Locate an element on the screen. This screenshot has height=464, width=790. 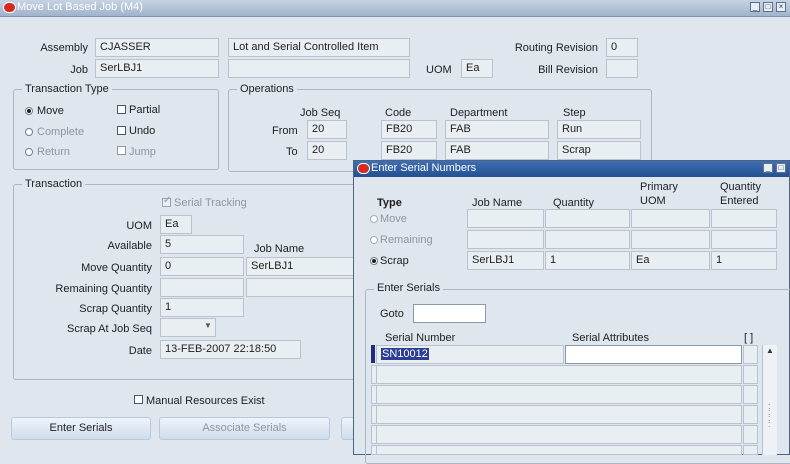
jump-checkbox-label: Jump is located at coordinates (142, 152).